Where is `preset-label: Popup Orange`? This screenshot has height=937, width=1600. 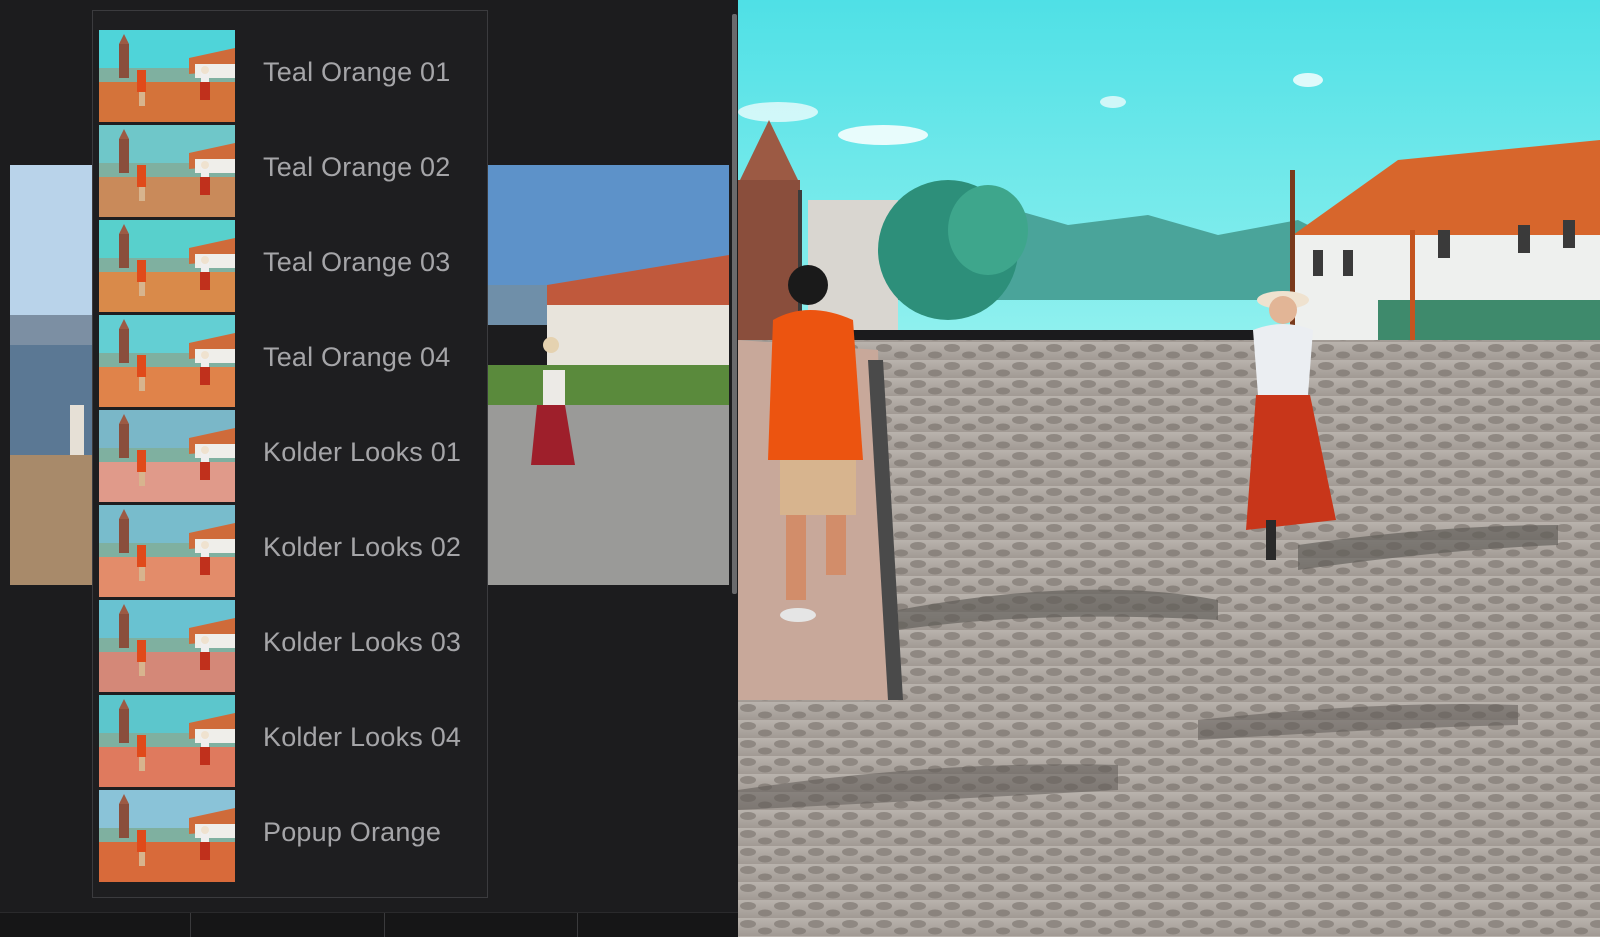 preset-label: Popup Orange is located at coordinates (352, 832).